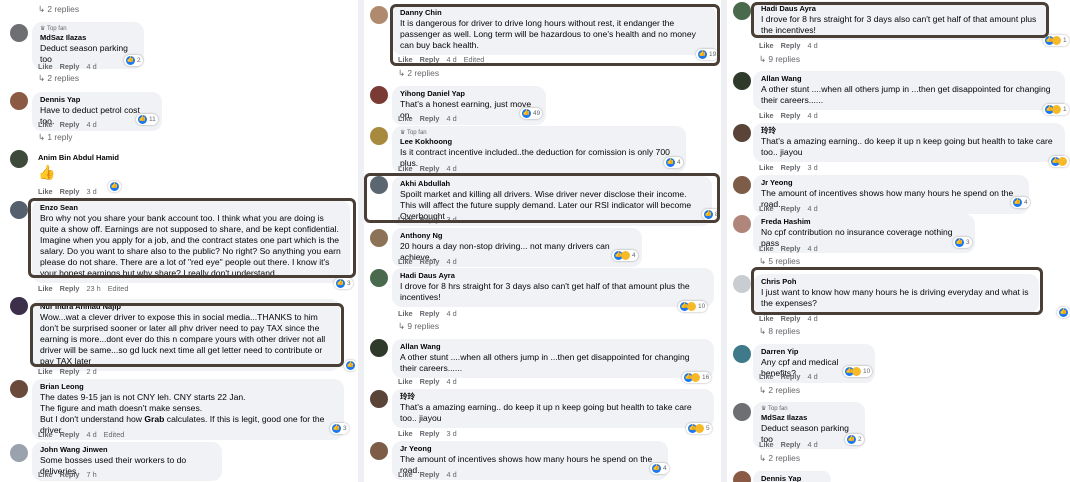 The height and width of the screenshot is (482, 1070). Describe the element at coordinates (469, 94) in the screenshot. I see `comment-author: Yihong Daniel Yap` at that location.